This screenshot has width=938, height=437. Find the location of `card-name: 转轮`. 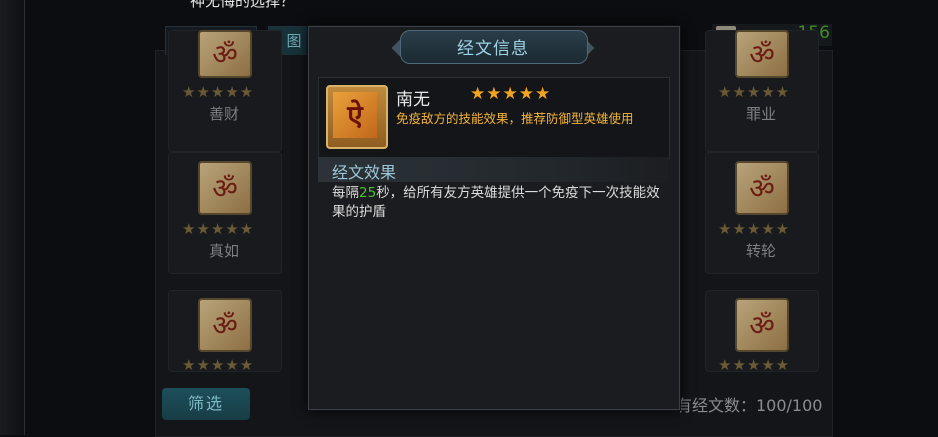

card-name: 转轮 is located at coordinates (760, 251).